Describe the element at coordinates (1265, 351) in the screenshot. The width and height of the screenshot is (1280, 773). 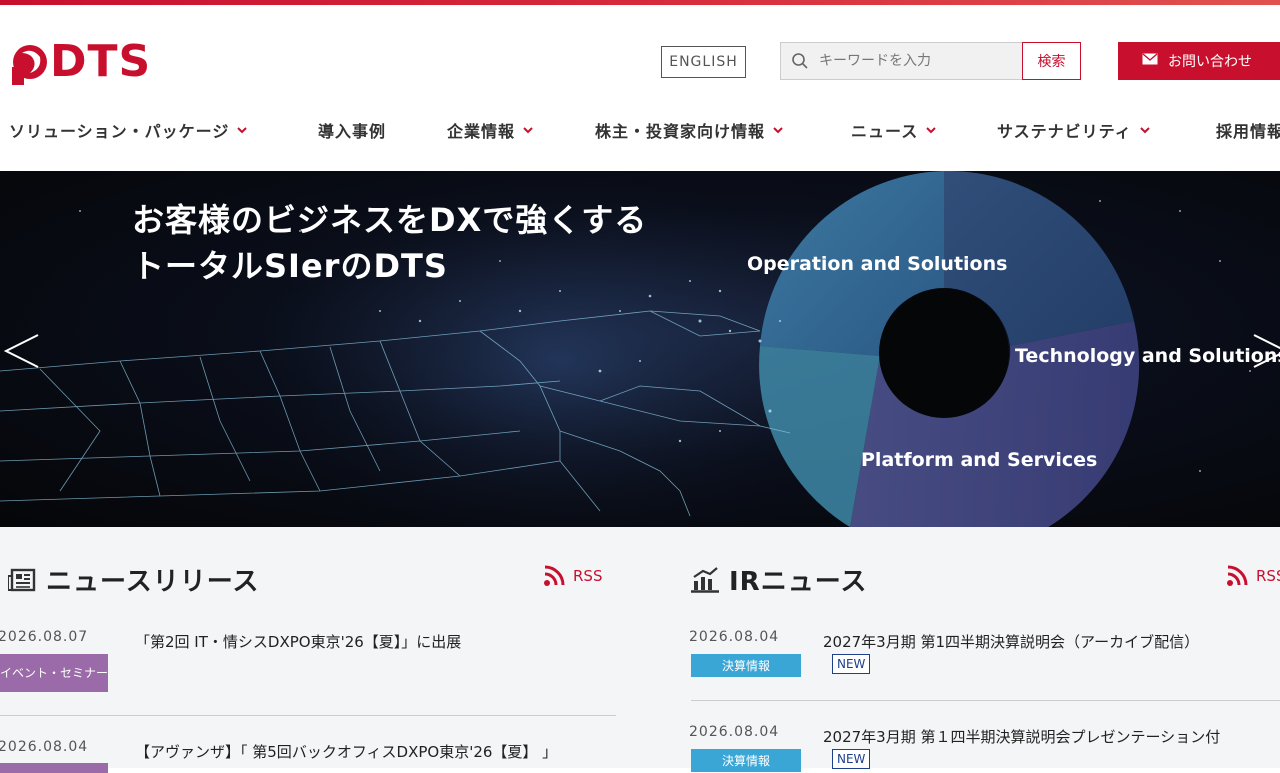
I see `carousel-next-icon` at that location.